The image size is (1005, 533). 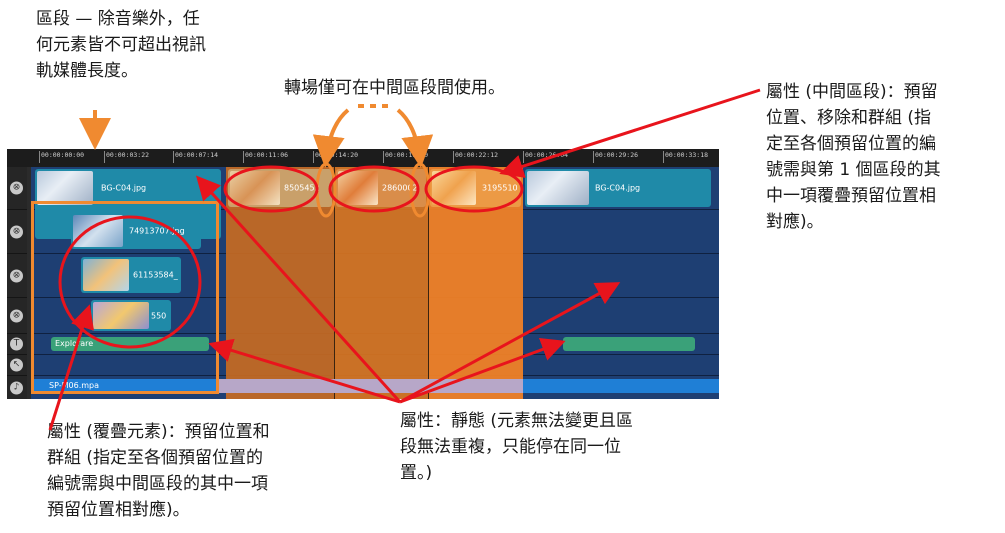 What do you see at coordinates (482, 370) in the screenshot?
I see `static-arrow-to-end-title` at bounding box center [482, 370].